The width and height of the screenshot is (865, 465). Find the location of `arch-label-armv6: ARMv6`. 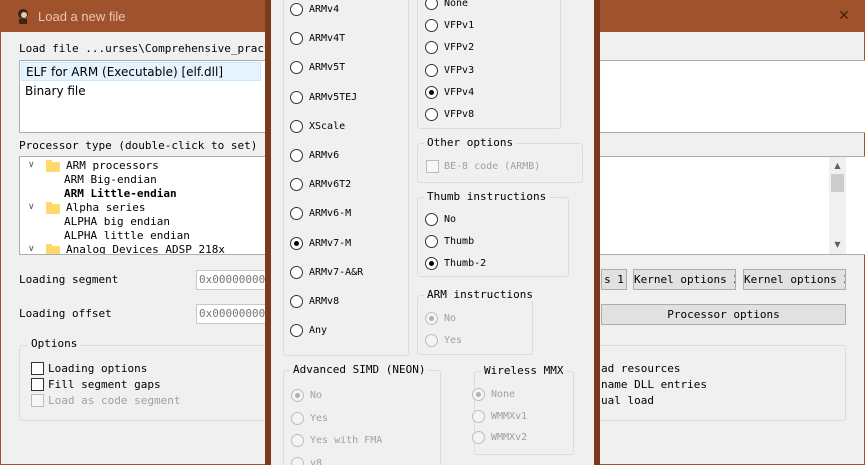

arch-label-armv6: ARMv6 is located at coordinates (324, 155).